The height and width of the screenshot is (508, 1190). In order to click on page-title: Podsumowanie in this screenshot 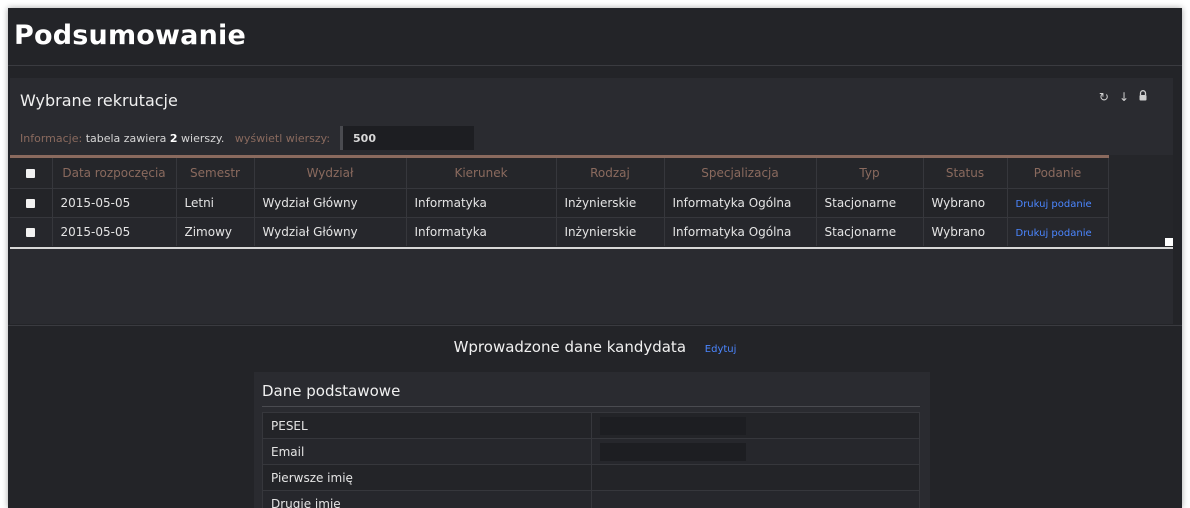, I will do `click(130, 35)`.